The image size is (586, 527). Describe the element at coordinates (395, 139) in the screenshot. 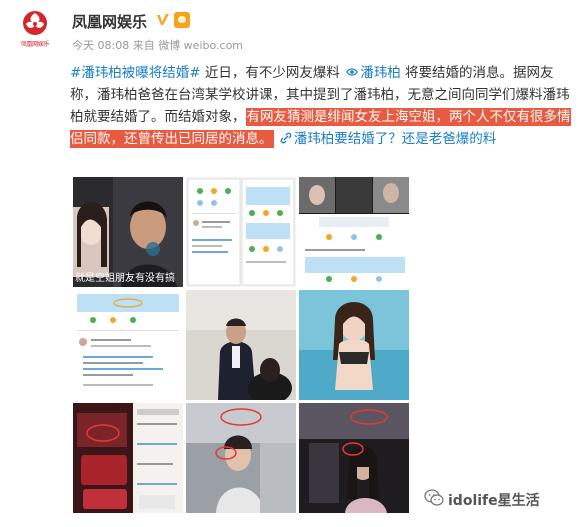

I see `article-link: 潘玮柏要结婚了？还是老爸爆的料` at that location.